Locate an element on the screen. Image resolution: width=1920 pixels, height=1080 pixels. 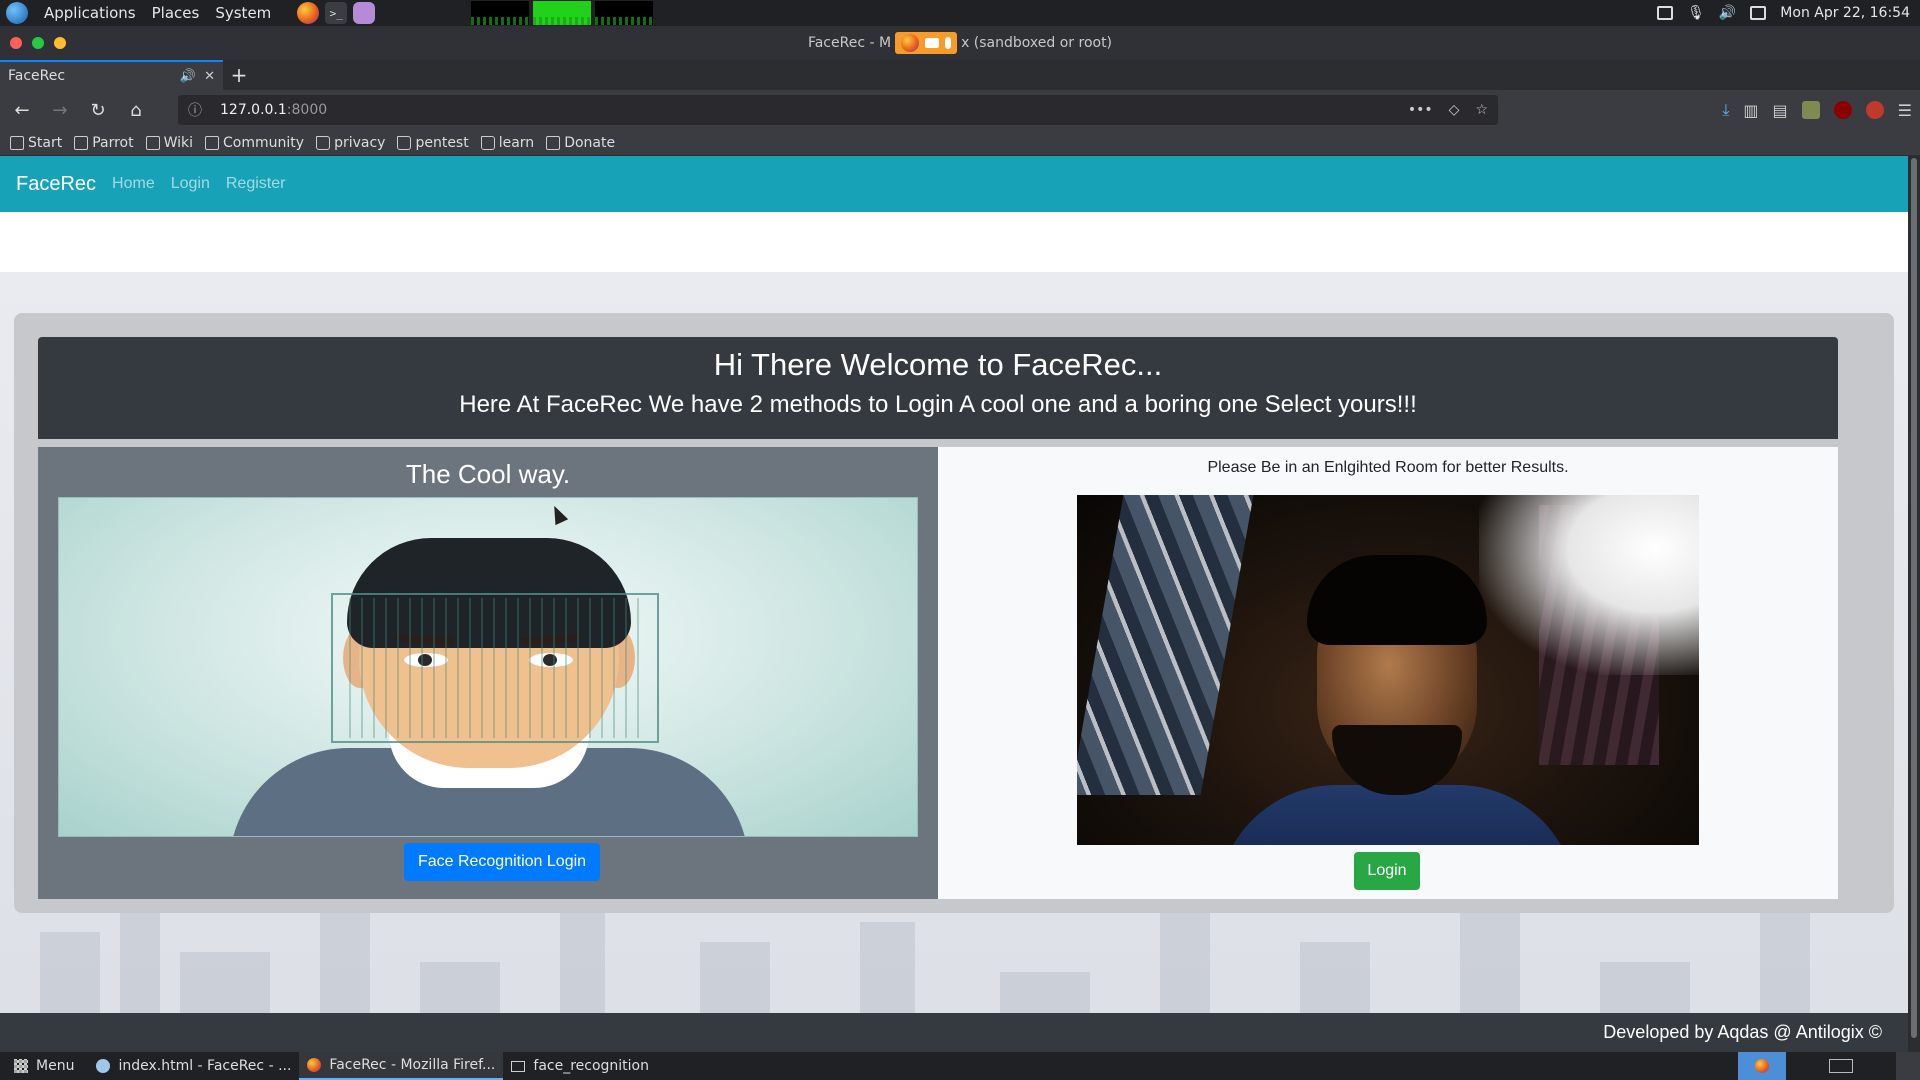
window-icon is located at coordinates (1841, 1066).